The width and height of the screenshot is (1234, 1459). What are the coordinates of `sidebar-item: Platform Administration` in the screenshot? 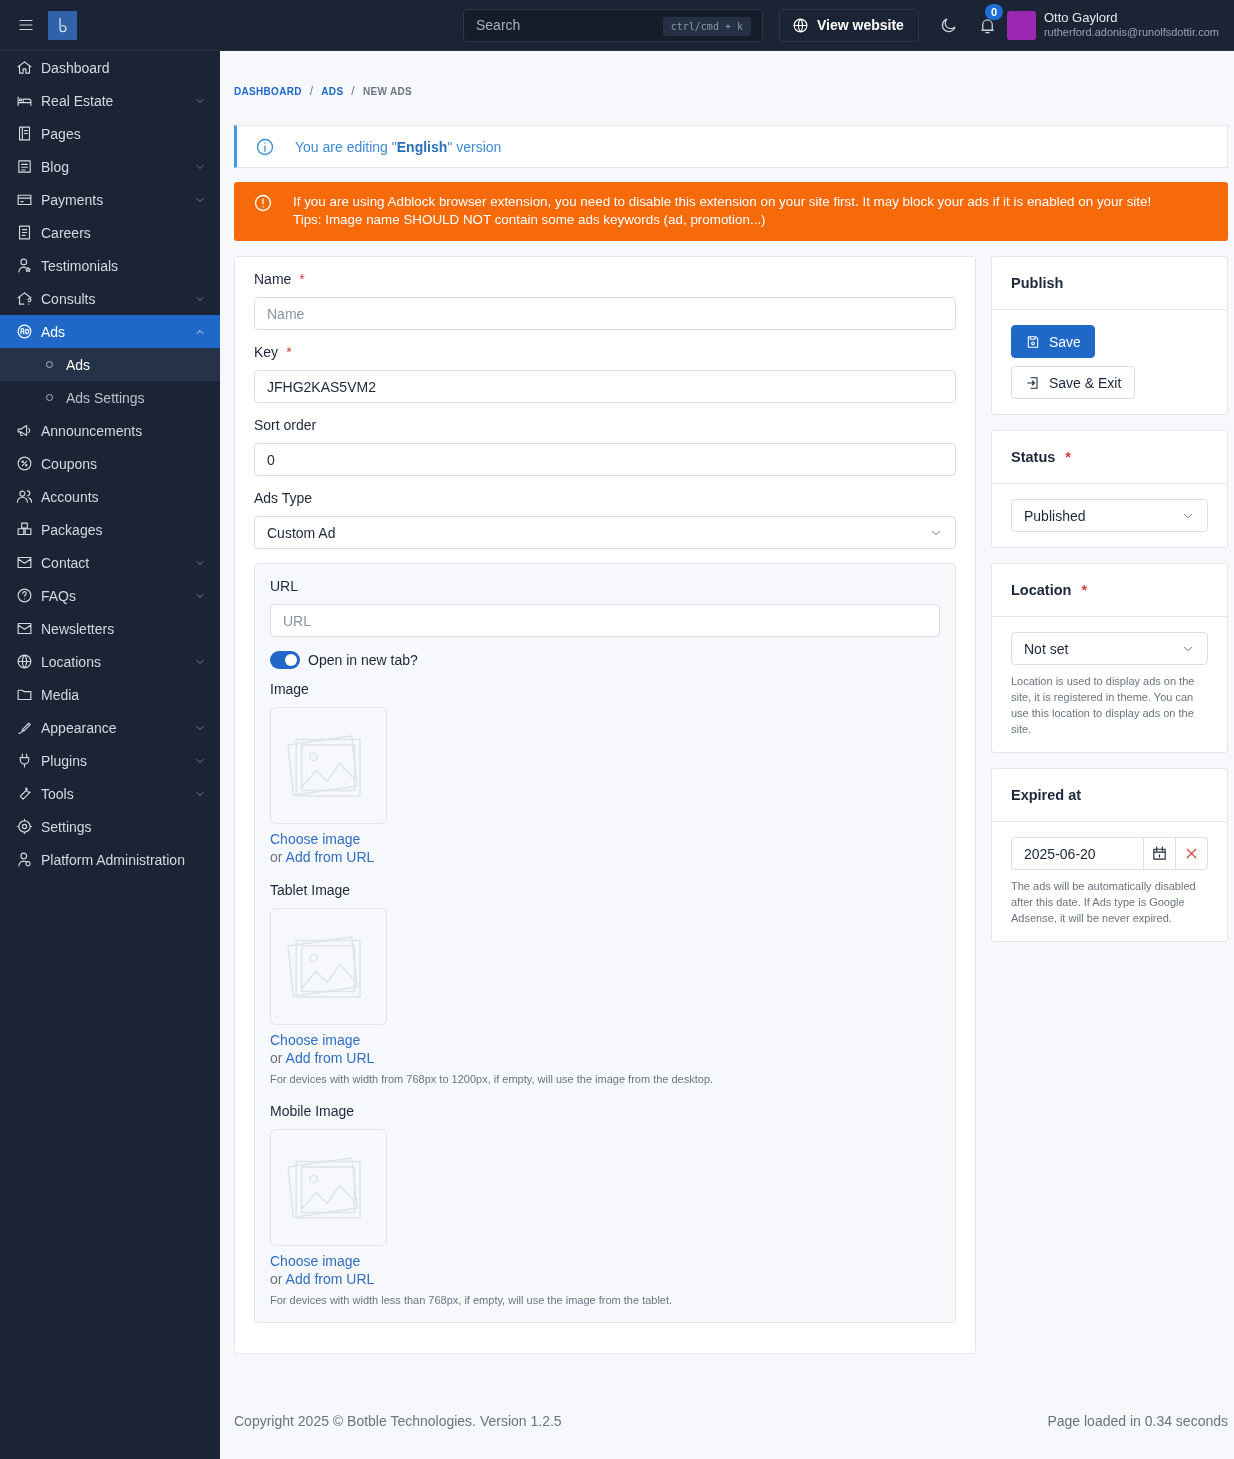 It's located at (110, 859).